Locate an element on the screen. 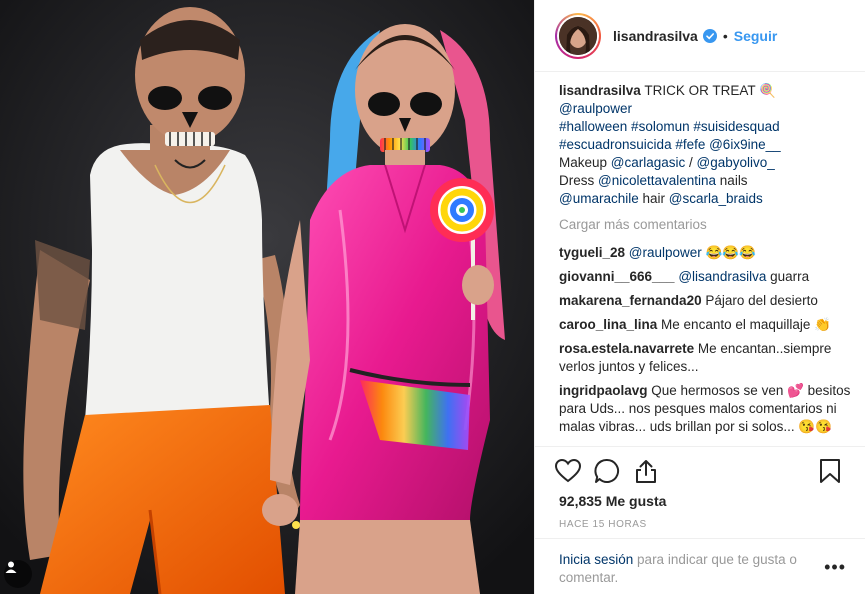  tag-button is located at coordinates (18, 574).